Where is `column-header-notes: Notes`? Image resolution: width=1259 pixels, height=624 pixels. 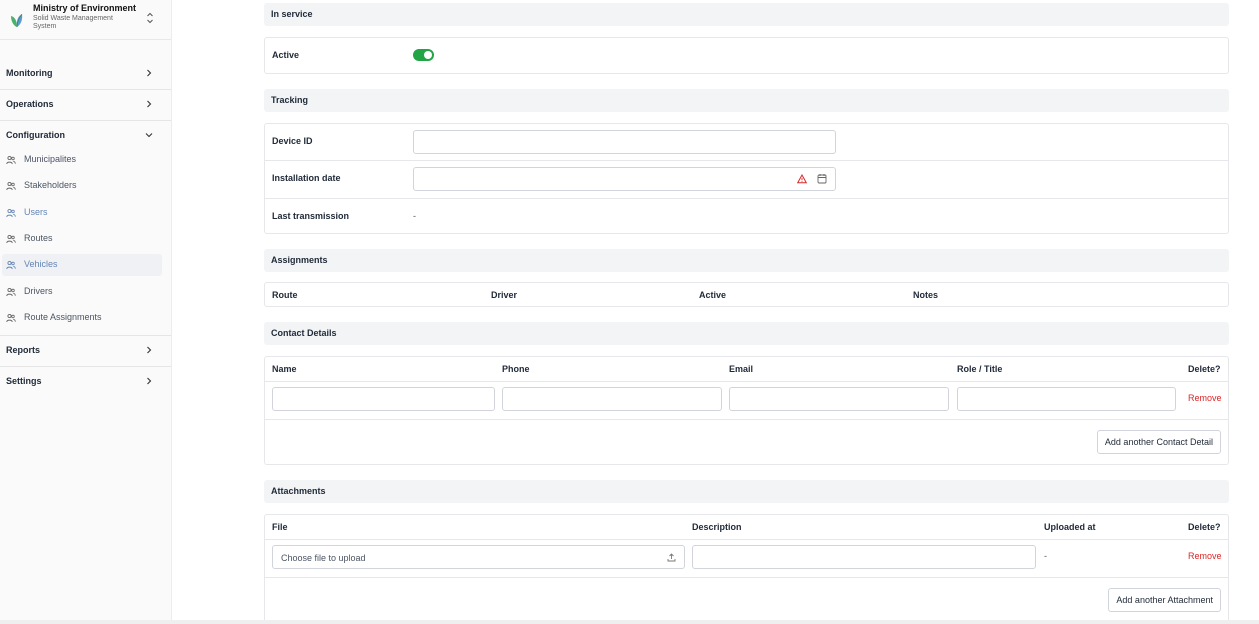 column-header-notes: Notes is located at coordinates (926, 295).